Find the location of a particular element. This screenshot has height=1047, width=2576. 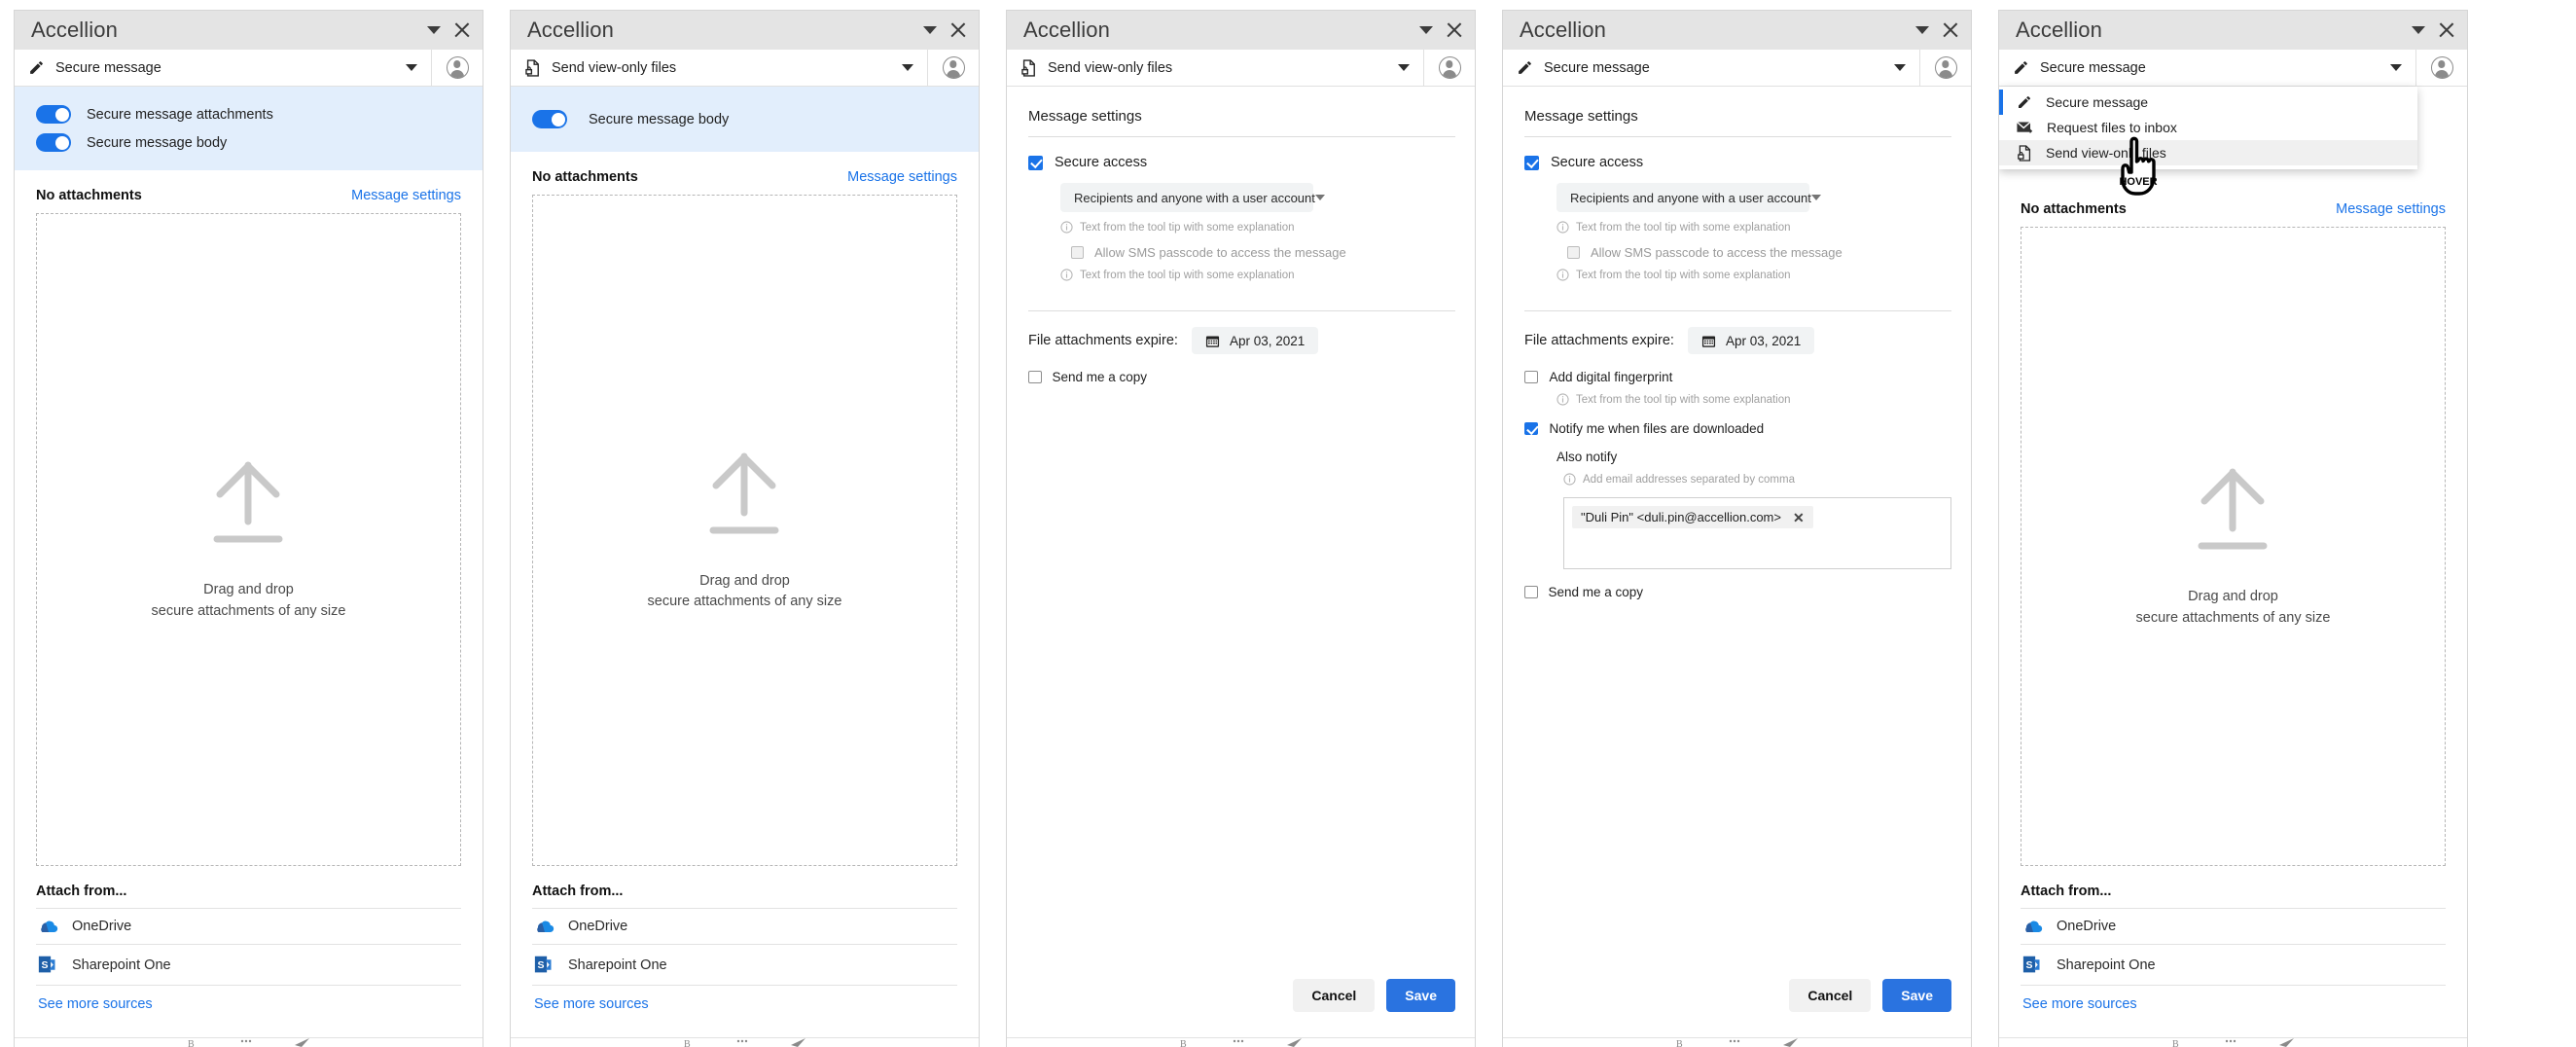

info-icon is located at coordinates (1562, 275).